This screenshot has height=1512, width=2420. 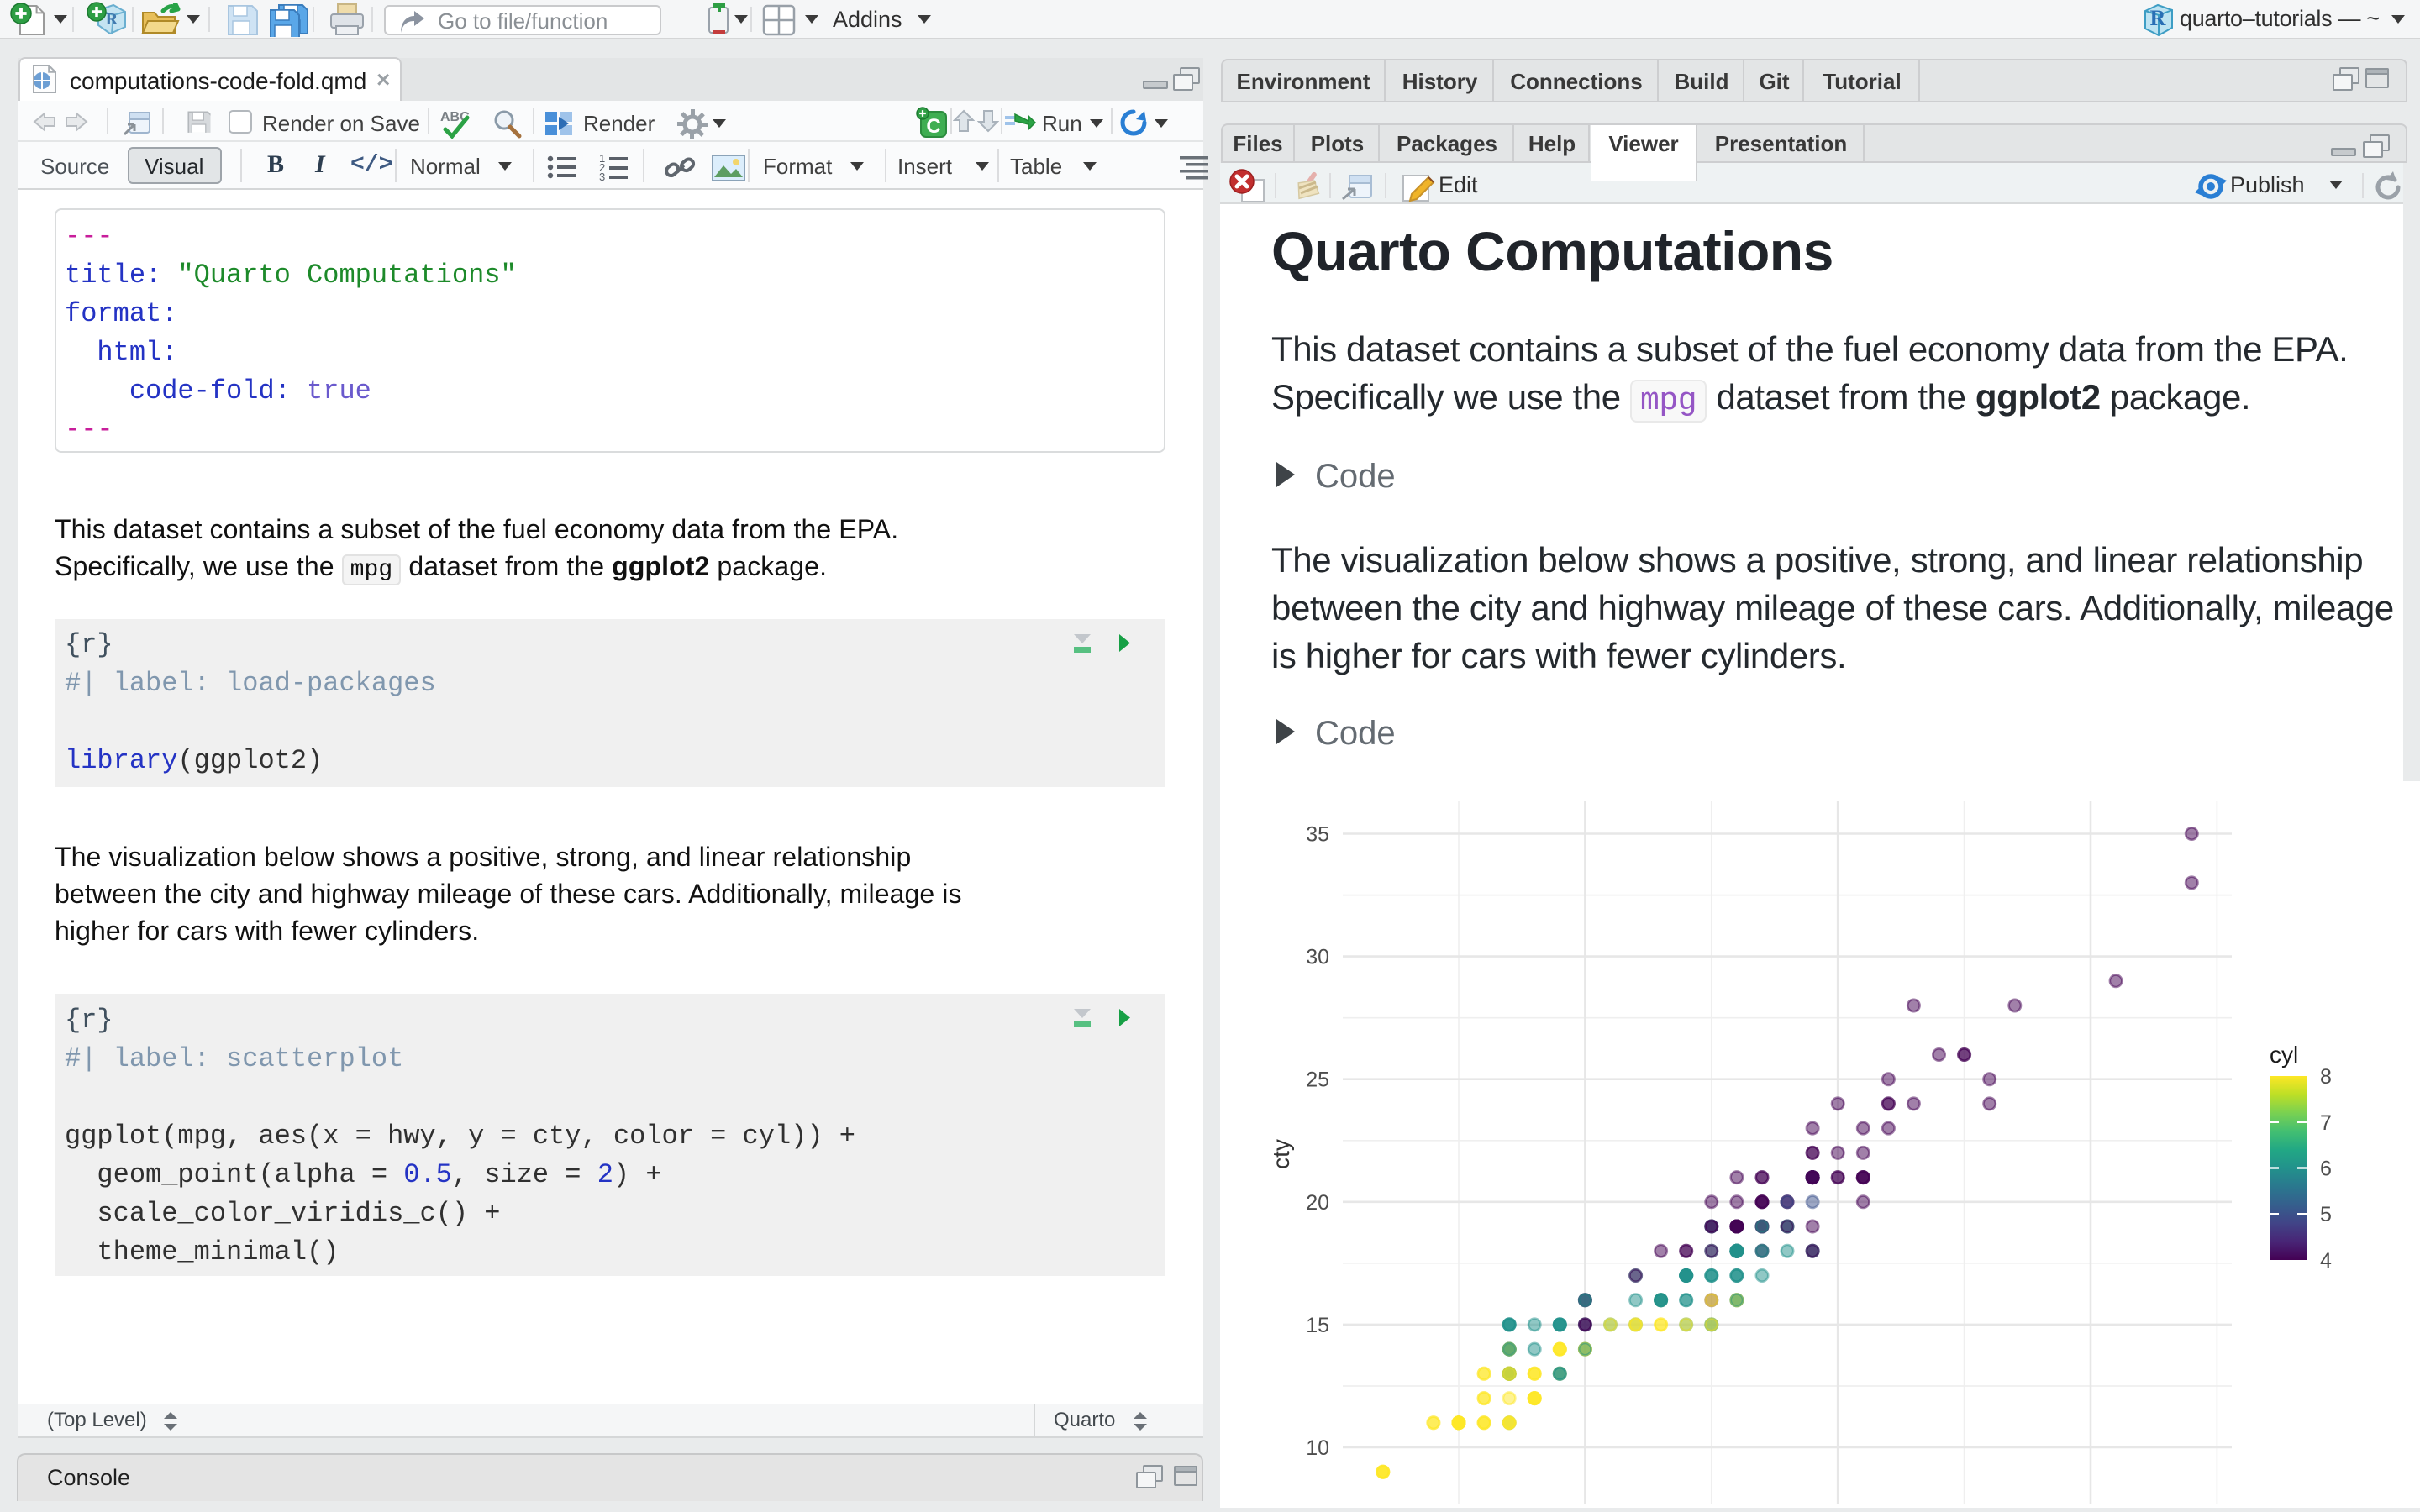 What do you see at coordinates (1317, 835) in the screenshot?
I see `svg-text: 35` at bounding box center [1317, 835].